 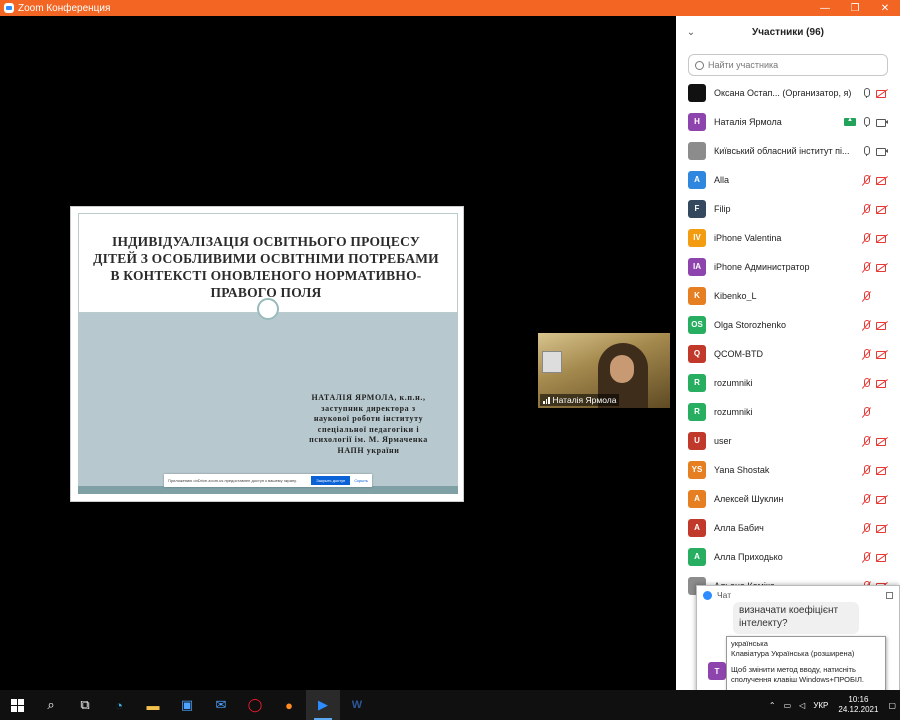 What do you see at coordinates (788, 324) in the screenshot?
I see `participant-row: OS Olga Storozhenko` at bounding box center [788, 324].